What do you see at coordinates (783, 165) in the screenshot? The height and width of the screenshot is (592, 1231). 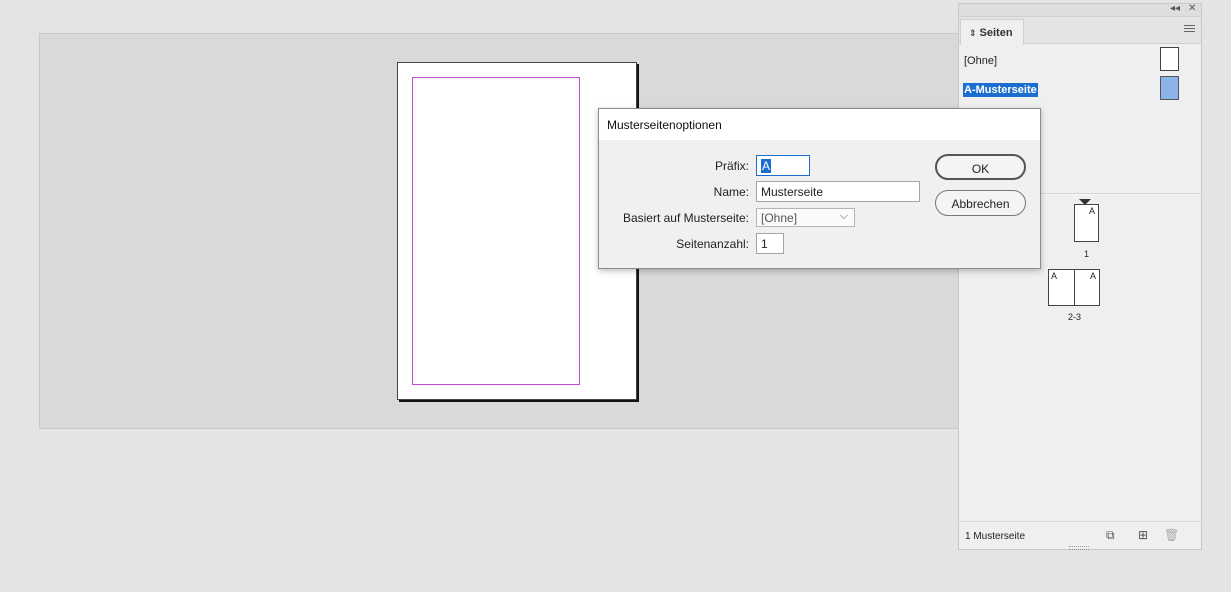 I see `prefix-input: A` at bounding box center [783, 165].